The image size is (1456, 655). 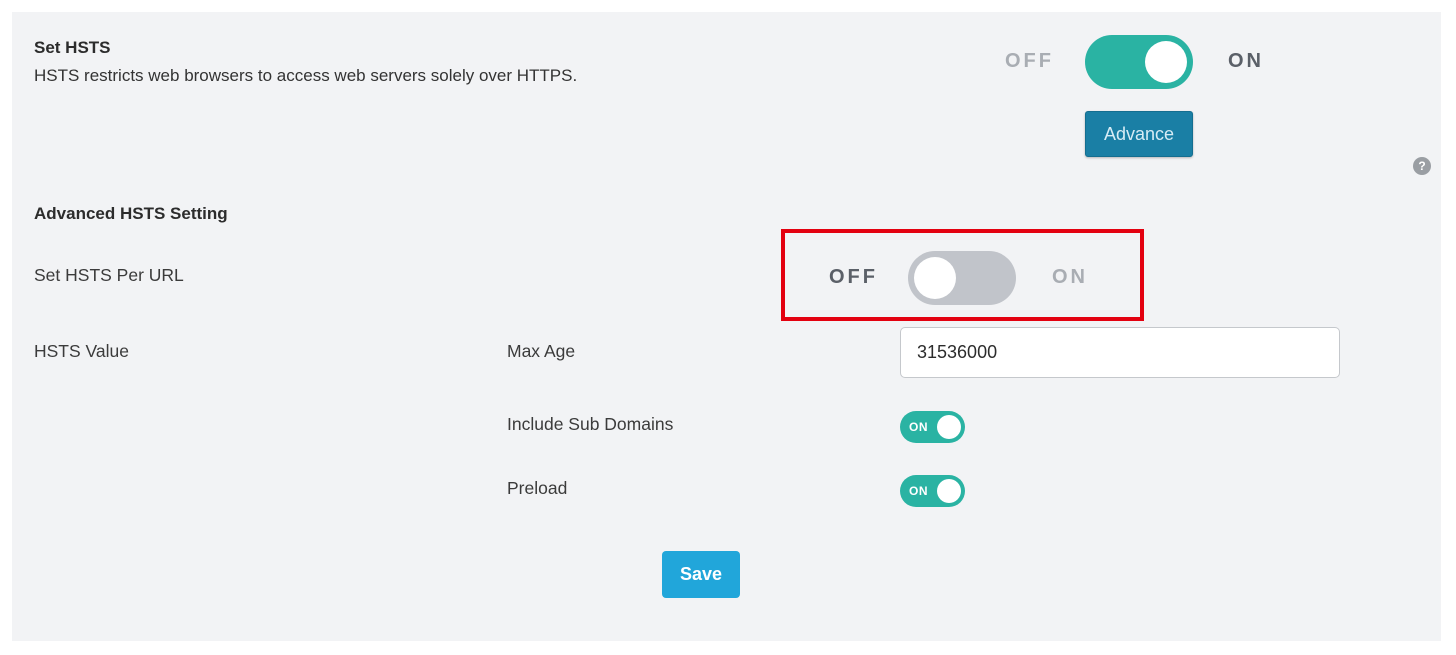 I want to click on preload-toggle: ON, so click(x=932, y=491).